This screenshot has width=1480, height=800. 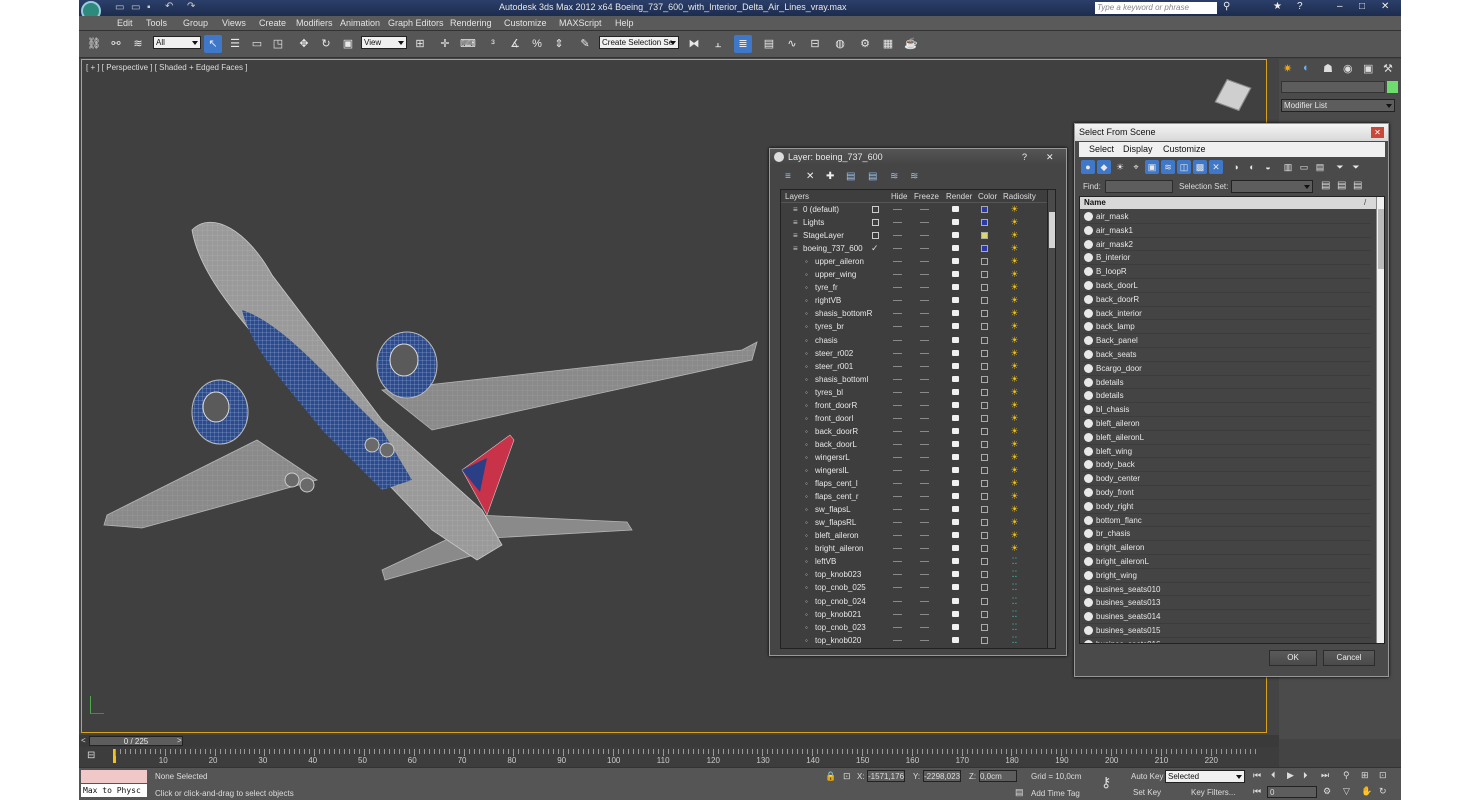 I want to click on layer-object-name: shasis_bottoml, so click(x=841, y=379).